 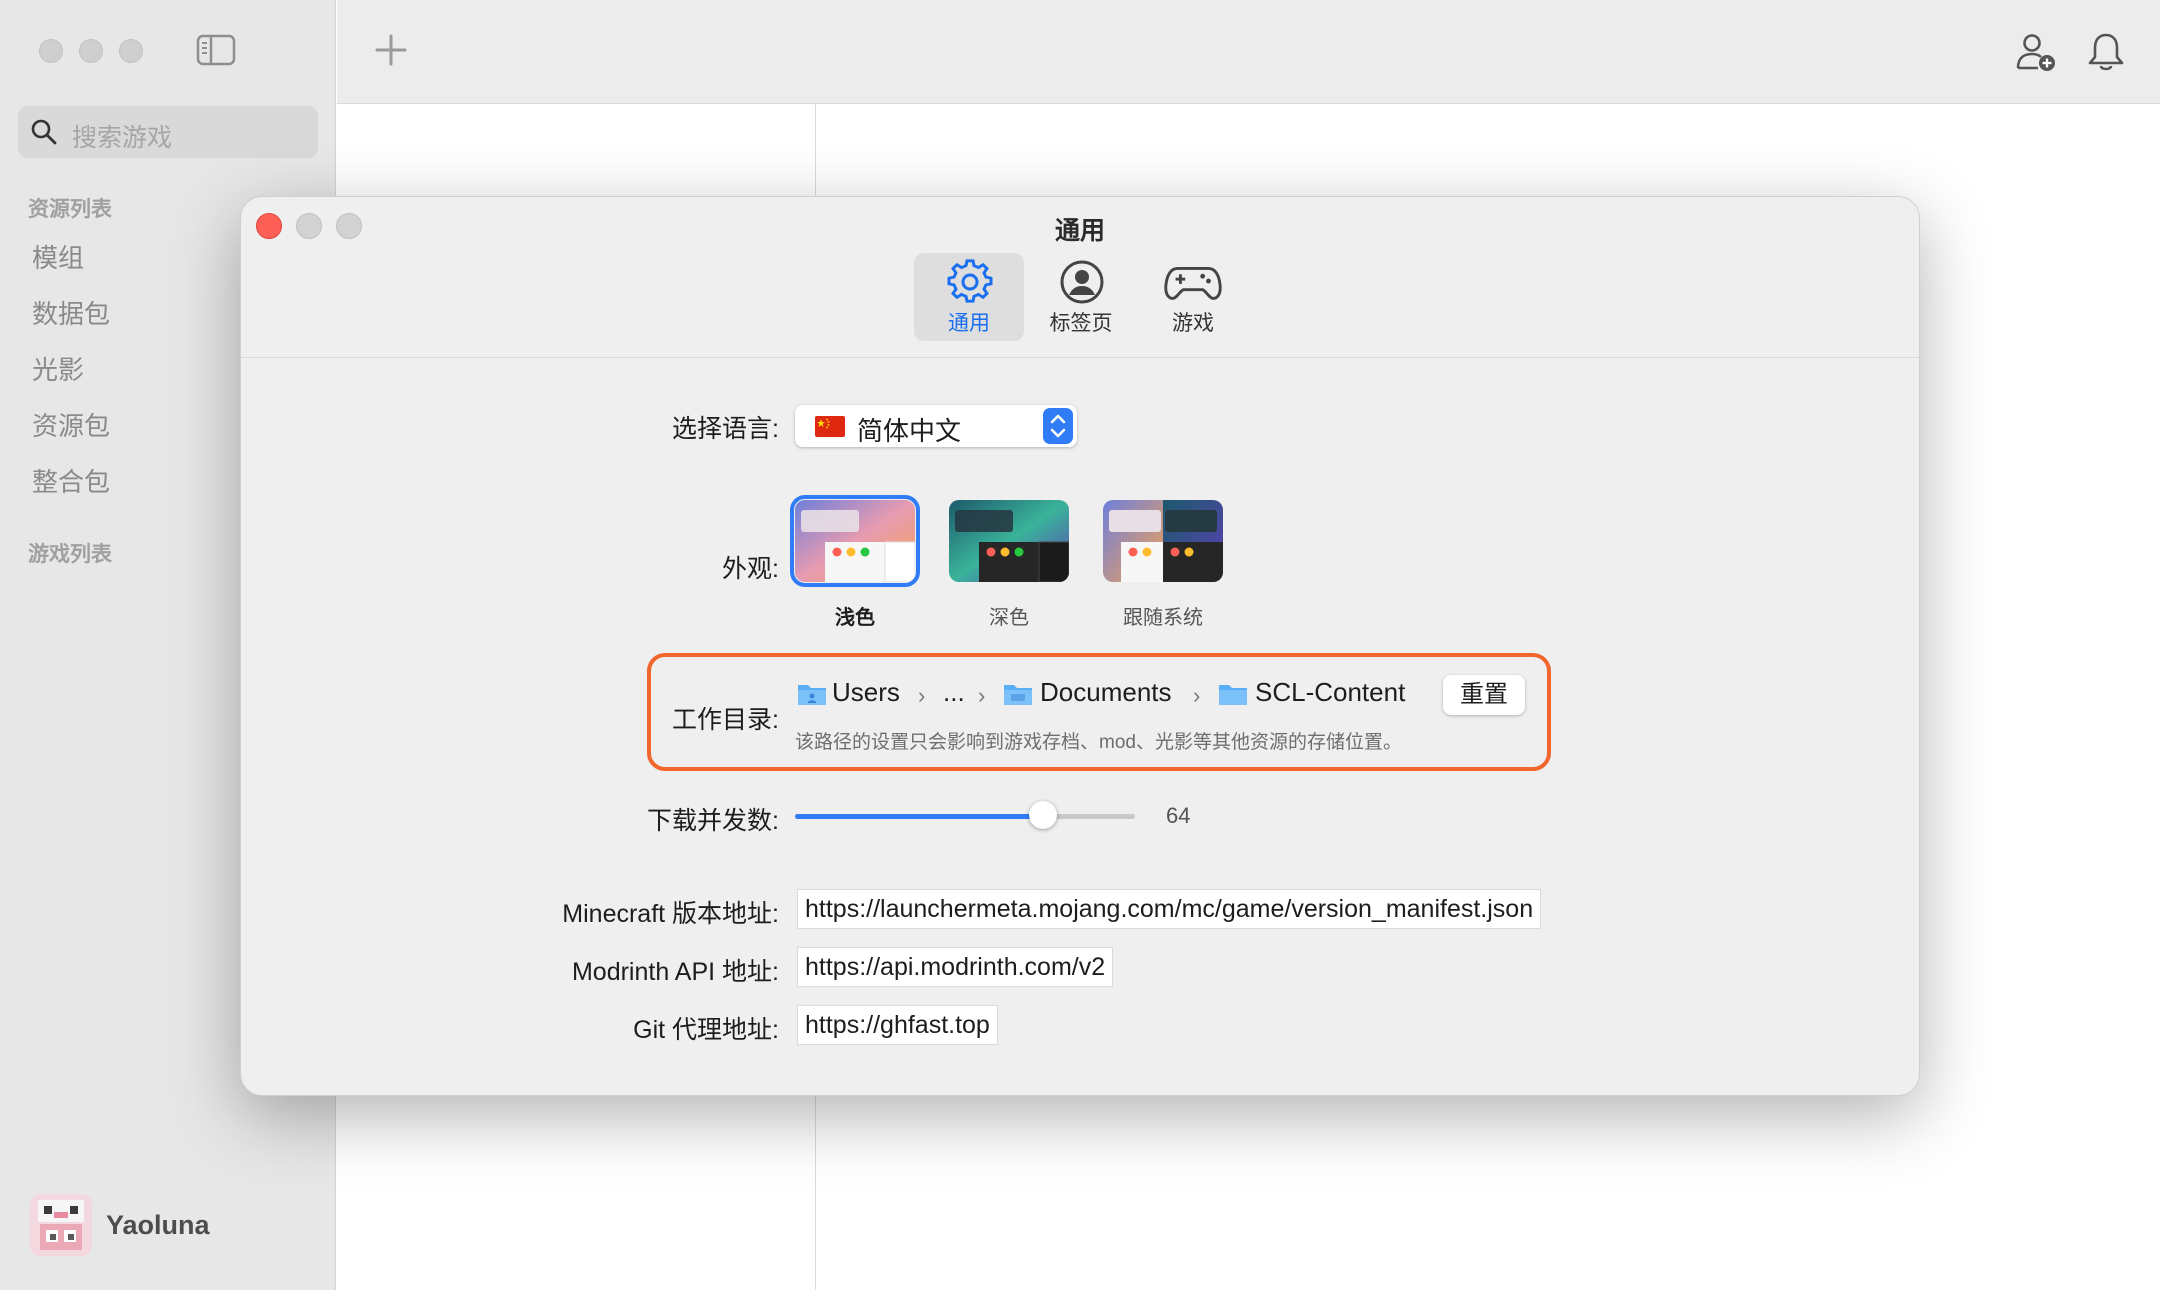 What do you see at coordinates (830, 426) in the screenshot?
I see `china-flag-icon` at bounding box center [830, 426].